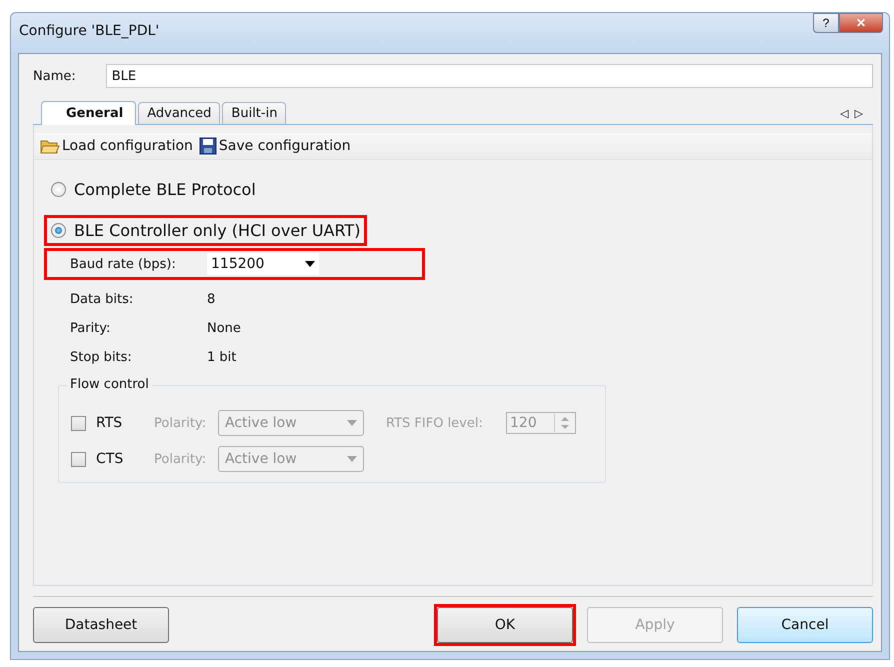  I want to click on checkbox-label: RTS, so click(110, 423).